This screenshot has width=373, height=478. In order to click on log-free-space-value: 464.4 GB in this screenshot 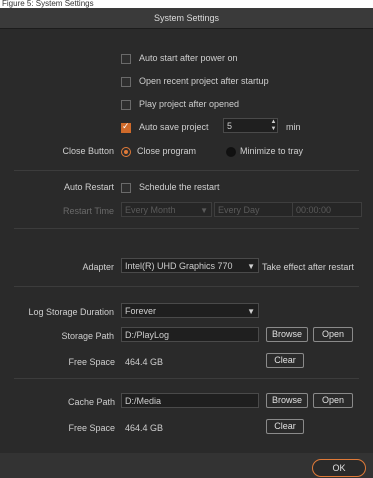, I will do `click(144, 362)`.